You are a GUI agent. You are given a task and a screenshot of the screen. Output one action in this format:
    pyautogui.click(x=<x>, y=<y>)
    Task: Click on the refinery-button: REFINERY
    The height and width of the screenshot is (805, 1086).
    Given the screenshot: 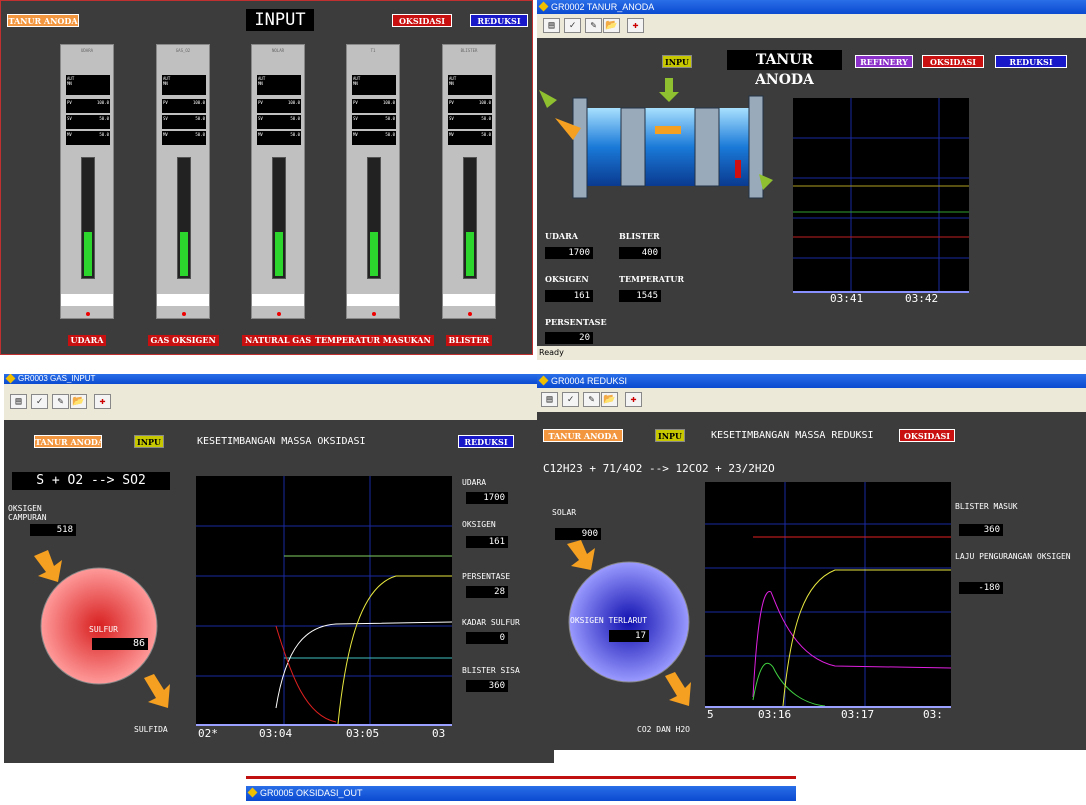 What is the action you would take?
    pyautogui.click(x=884, y=61)
    